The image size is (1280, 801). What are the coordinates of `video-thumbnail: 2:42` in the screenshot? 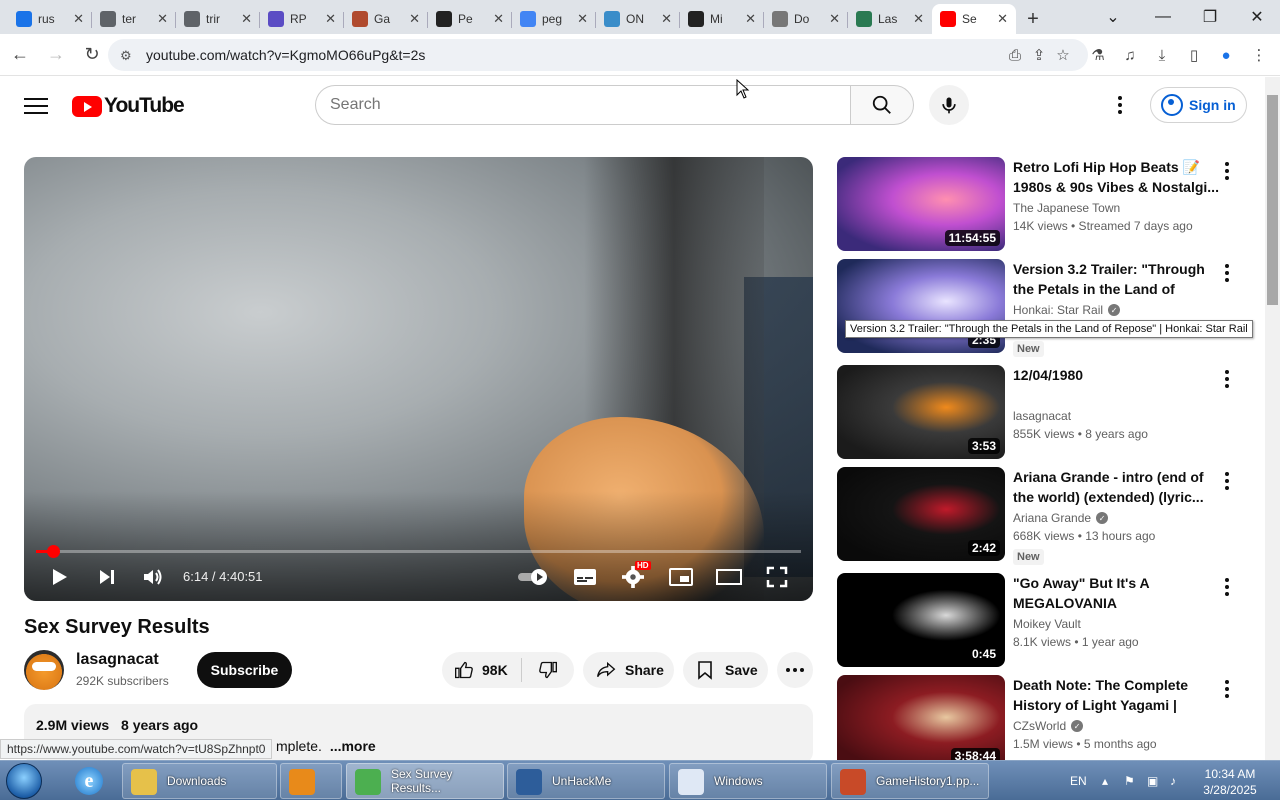 It's located at (921, 514).